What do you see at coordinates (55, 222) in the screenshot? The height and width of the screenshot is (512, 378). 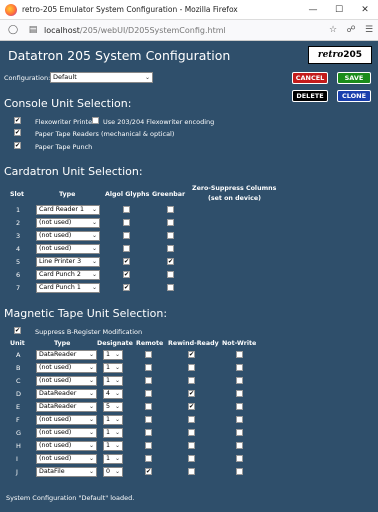 I see `cardatron-type-value: (not used)` at bounding box center [55, 222].